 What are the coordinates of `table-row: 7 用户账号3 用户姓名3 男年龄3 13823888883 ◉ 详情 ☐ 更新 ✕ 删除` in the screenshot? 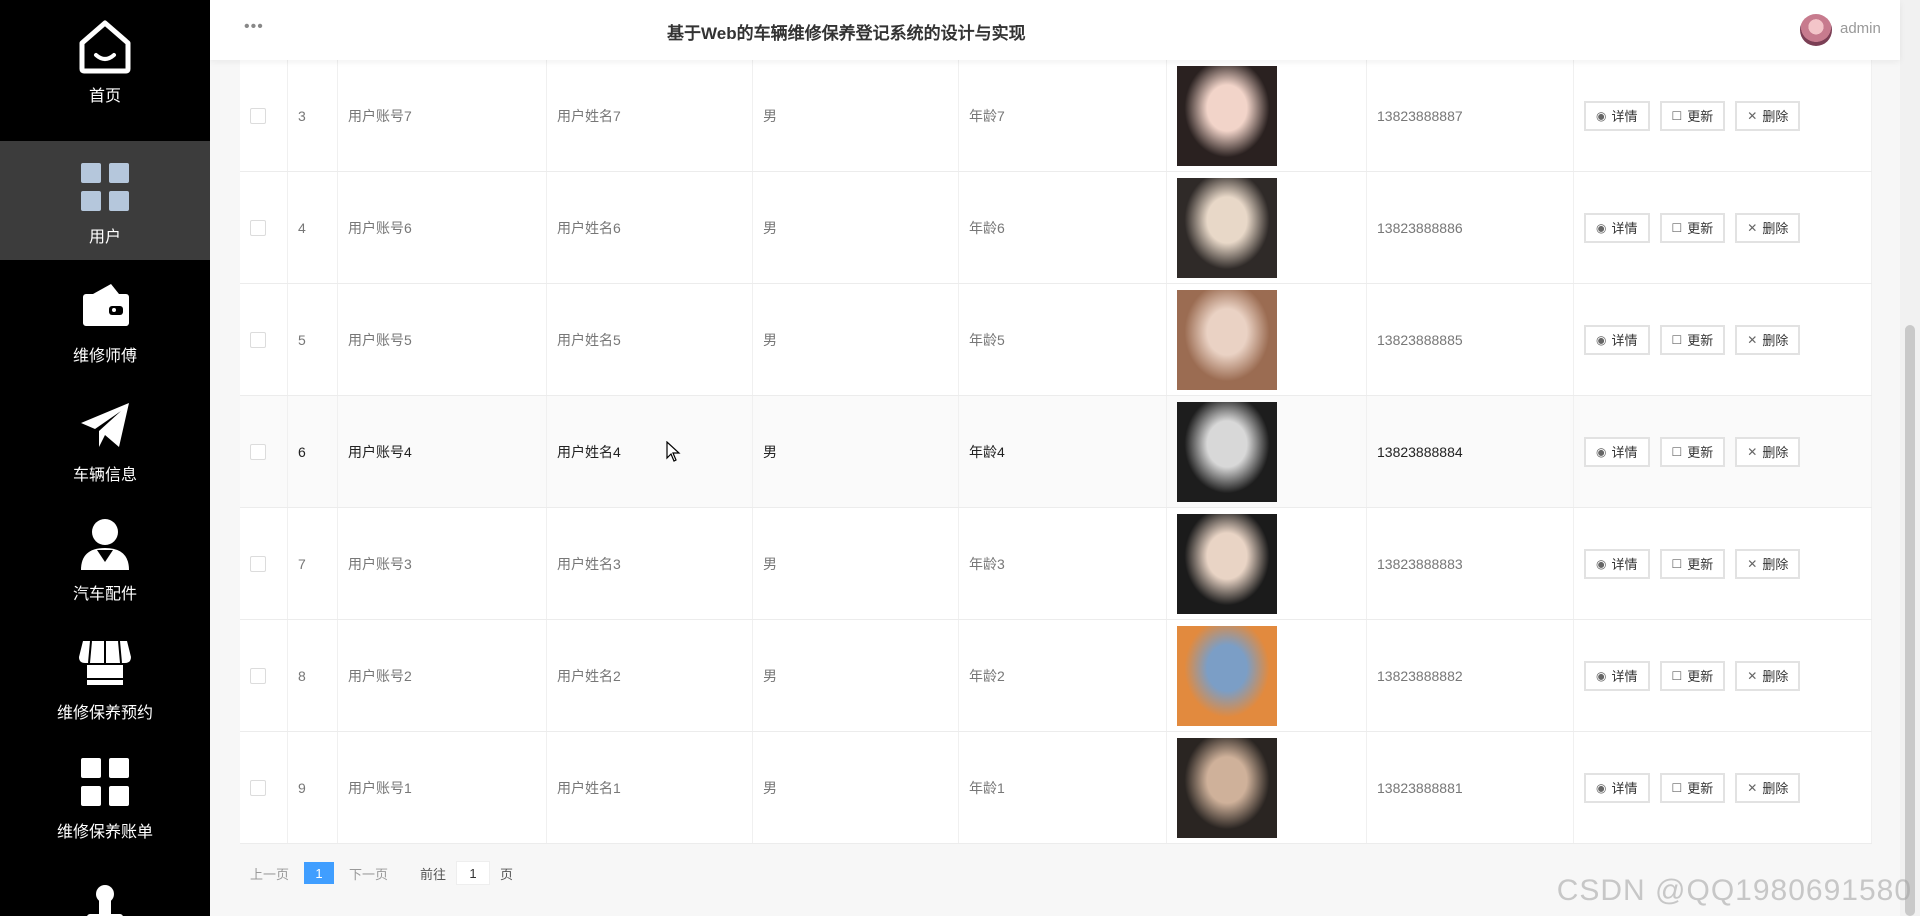 It's located at (1056, 564).